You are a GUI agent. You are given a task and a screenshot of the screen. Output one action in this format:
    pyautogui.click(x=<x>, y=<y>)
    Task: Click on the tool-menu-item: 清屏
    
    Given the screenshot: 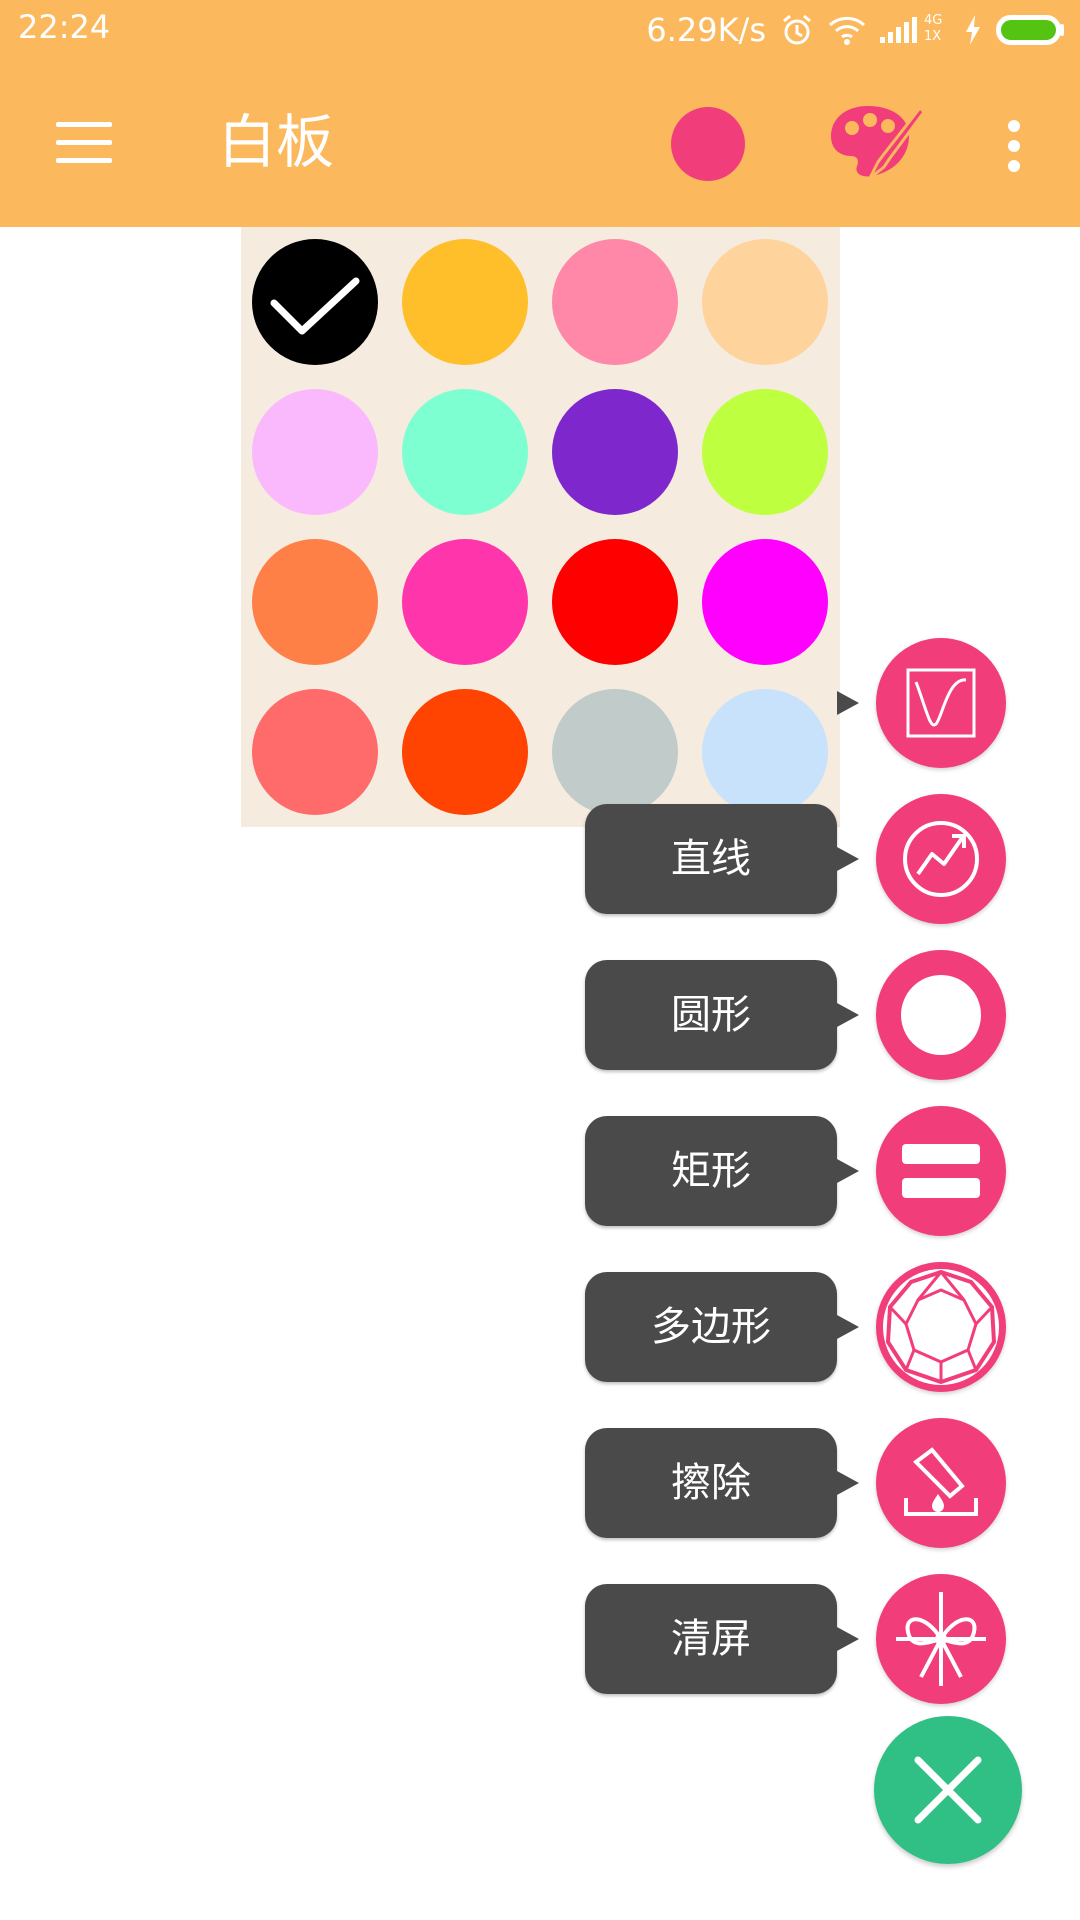 What is the action you would take?
    pyautogui.click(x=540, y=1639)
    